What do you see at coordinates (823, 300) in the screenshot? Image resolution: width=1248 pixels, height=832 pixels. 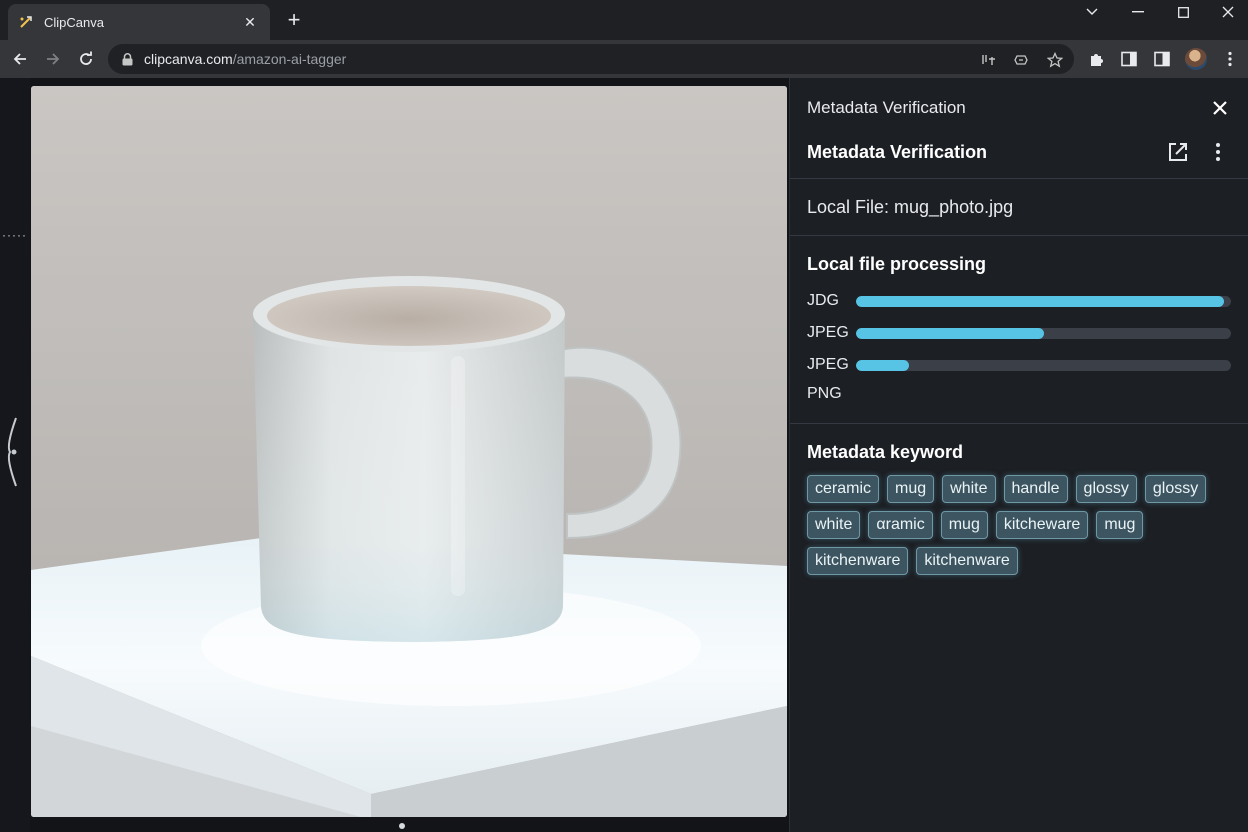 I see `processing-label: JDG` at bounding box center [823, 300].